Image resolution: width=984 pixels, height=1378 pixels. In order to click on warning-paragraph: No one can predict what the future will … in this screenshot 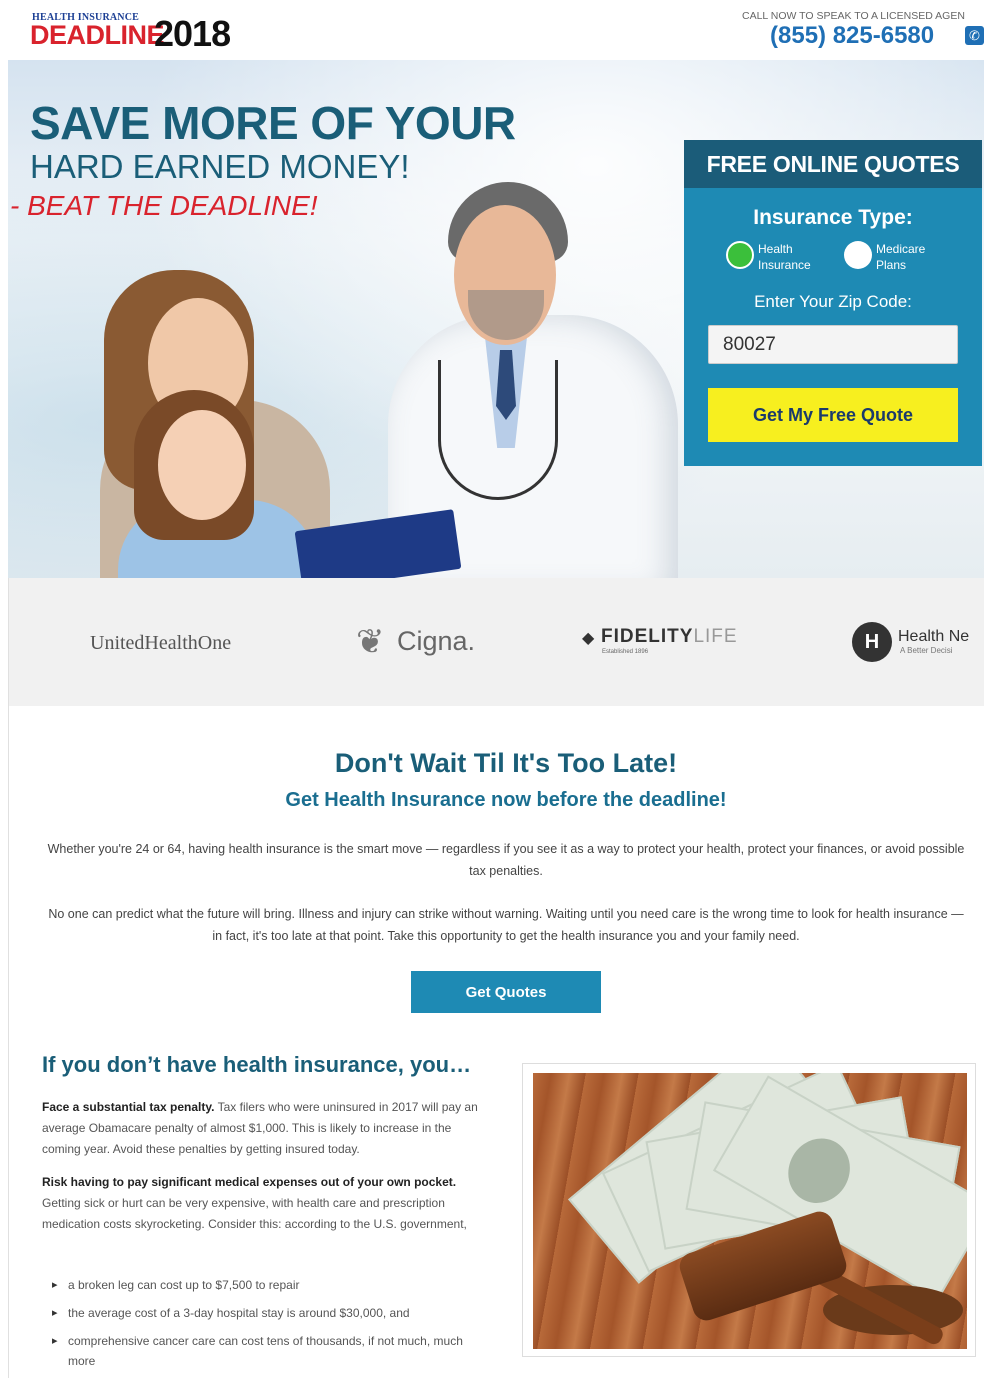, I will do `click(506, 925)`.